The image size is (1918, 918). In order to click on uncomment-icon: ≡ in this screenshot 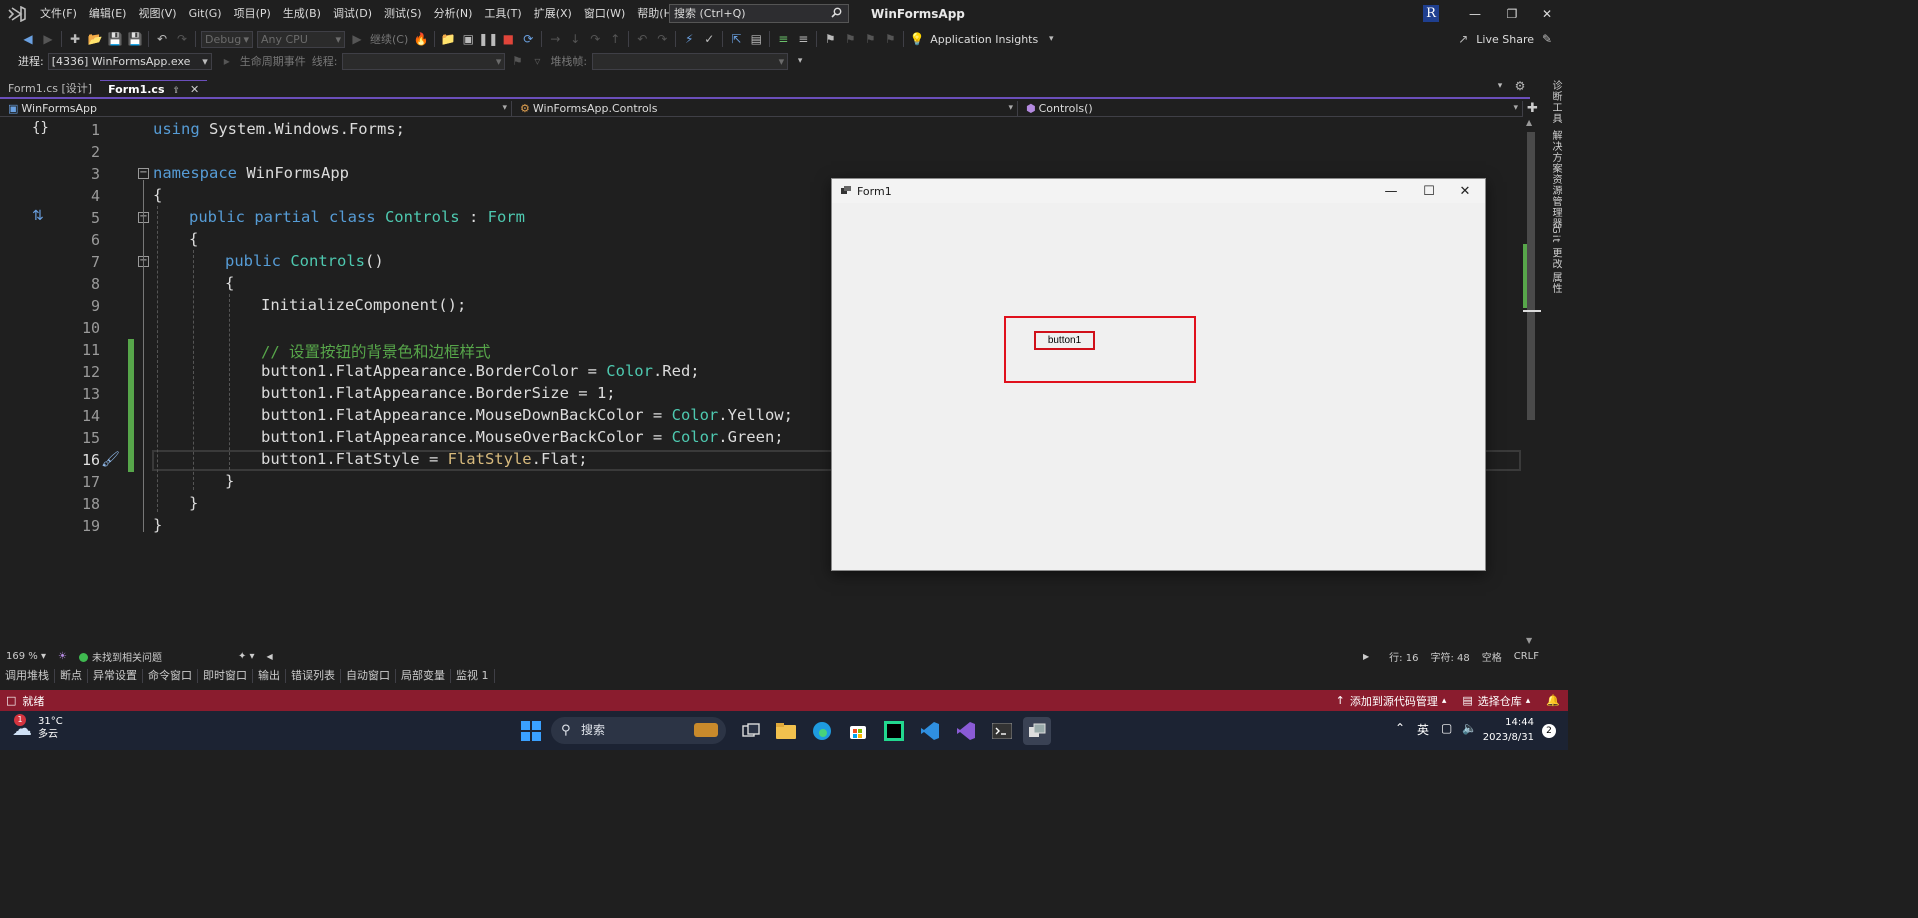, I will do `click(803, 39)`.